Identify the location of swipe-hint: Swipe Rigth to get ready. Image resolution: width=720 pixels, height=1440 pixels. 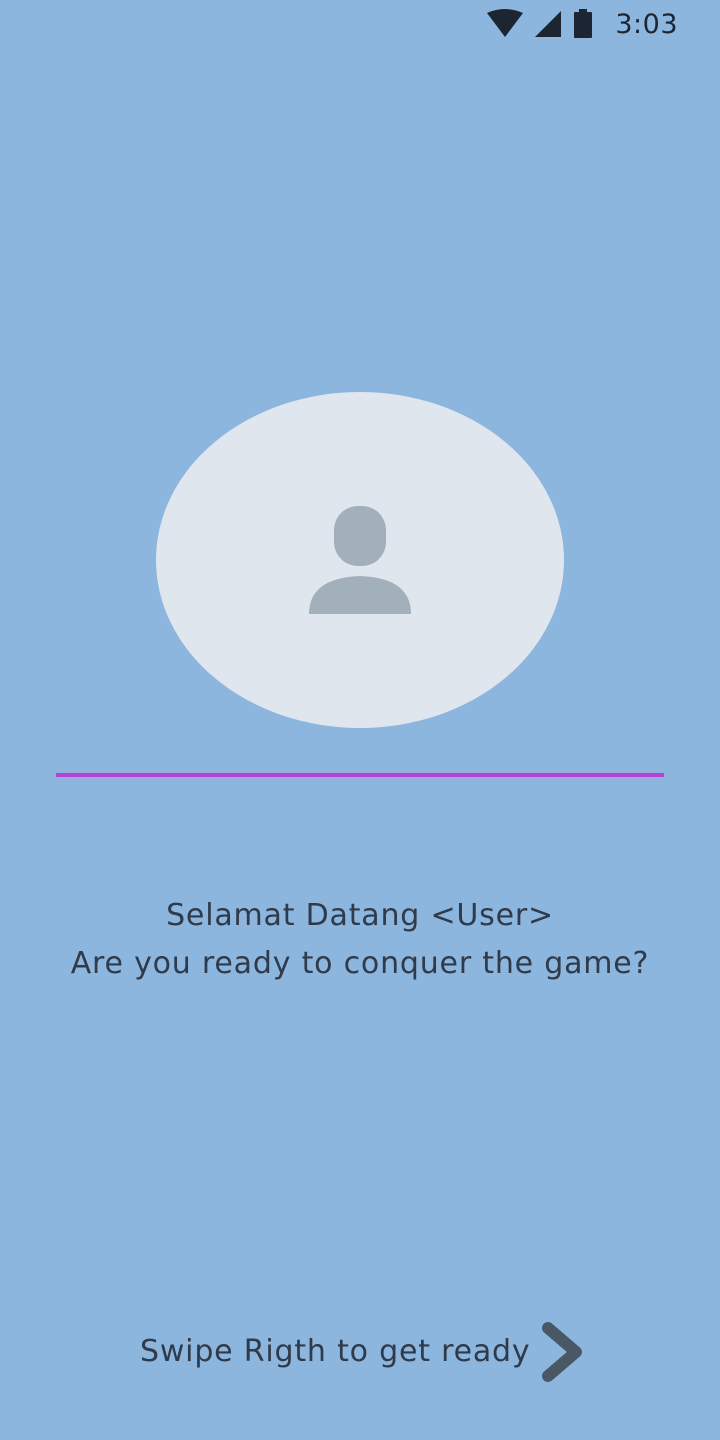
(360, 1352).